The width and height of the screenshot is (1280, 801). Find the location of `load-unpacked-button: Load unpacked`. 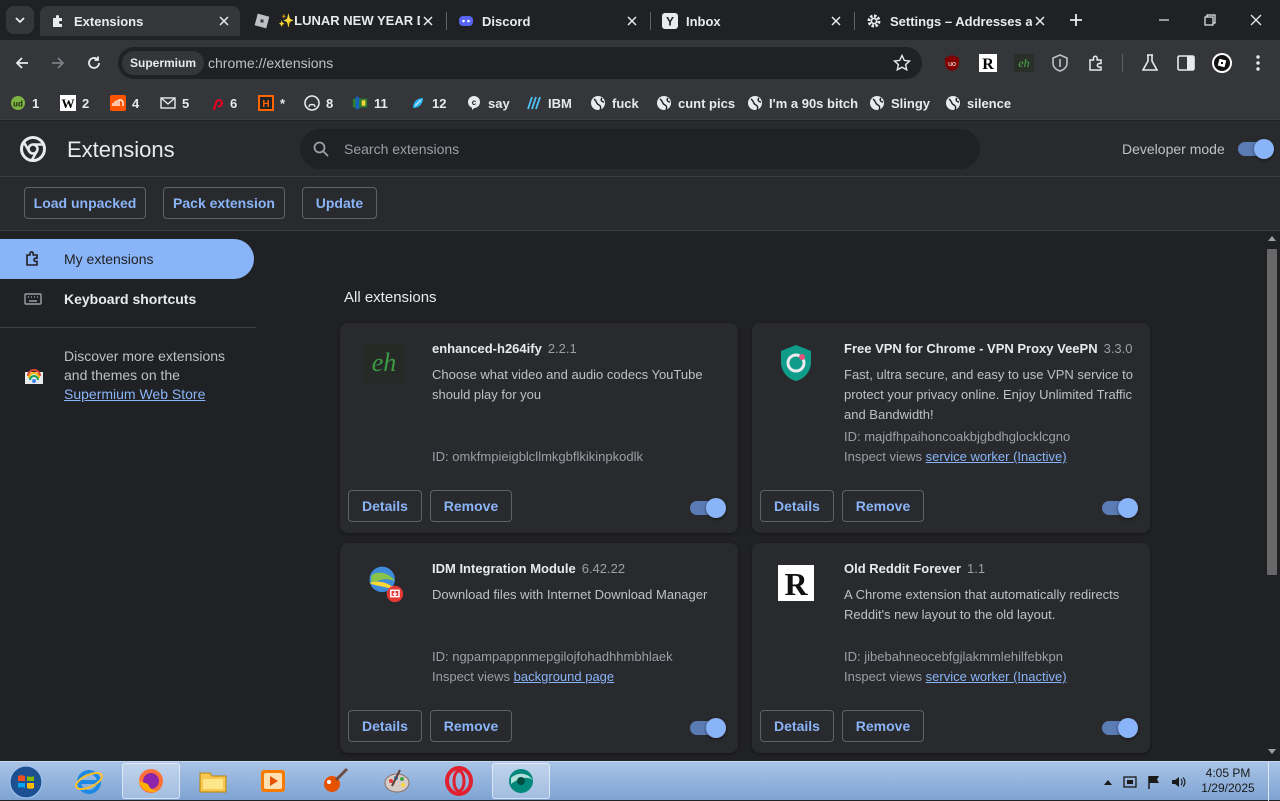

load-unpacked-button: Load unpacked is located at coordinates (85, 203).